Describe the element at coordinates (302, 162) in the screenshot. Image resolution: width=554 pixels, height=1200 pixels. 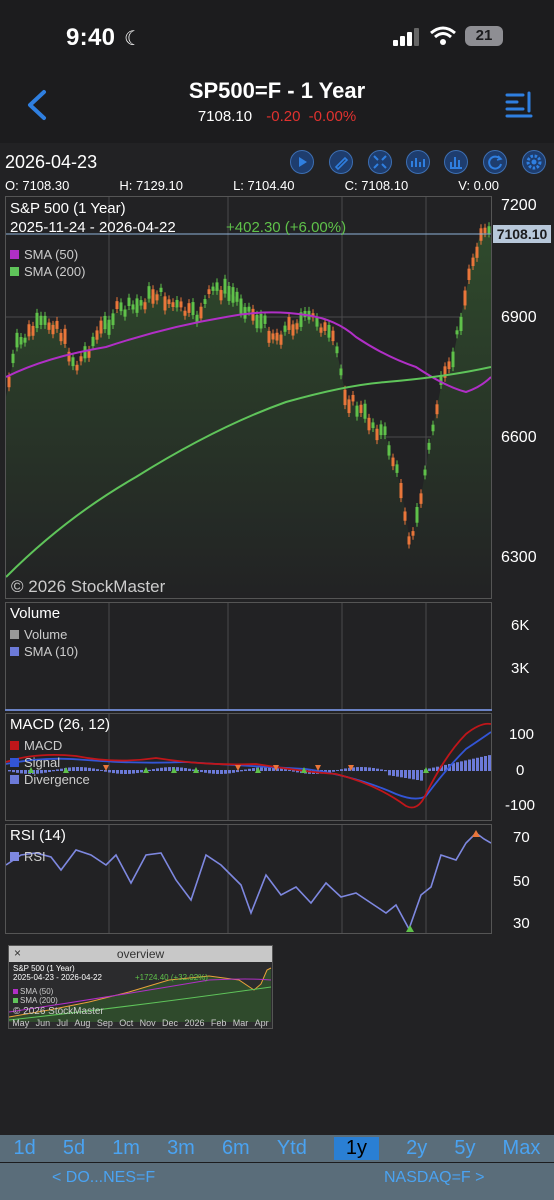
I see `play-button` at that location.